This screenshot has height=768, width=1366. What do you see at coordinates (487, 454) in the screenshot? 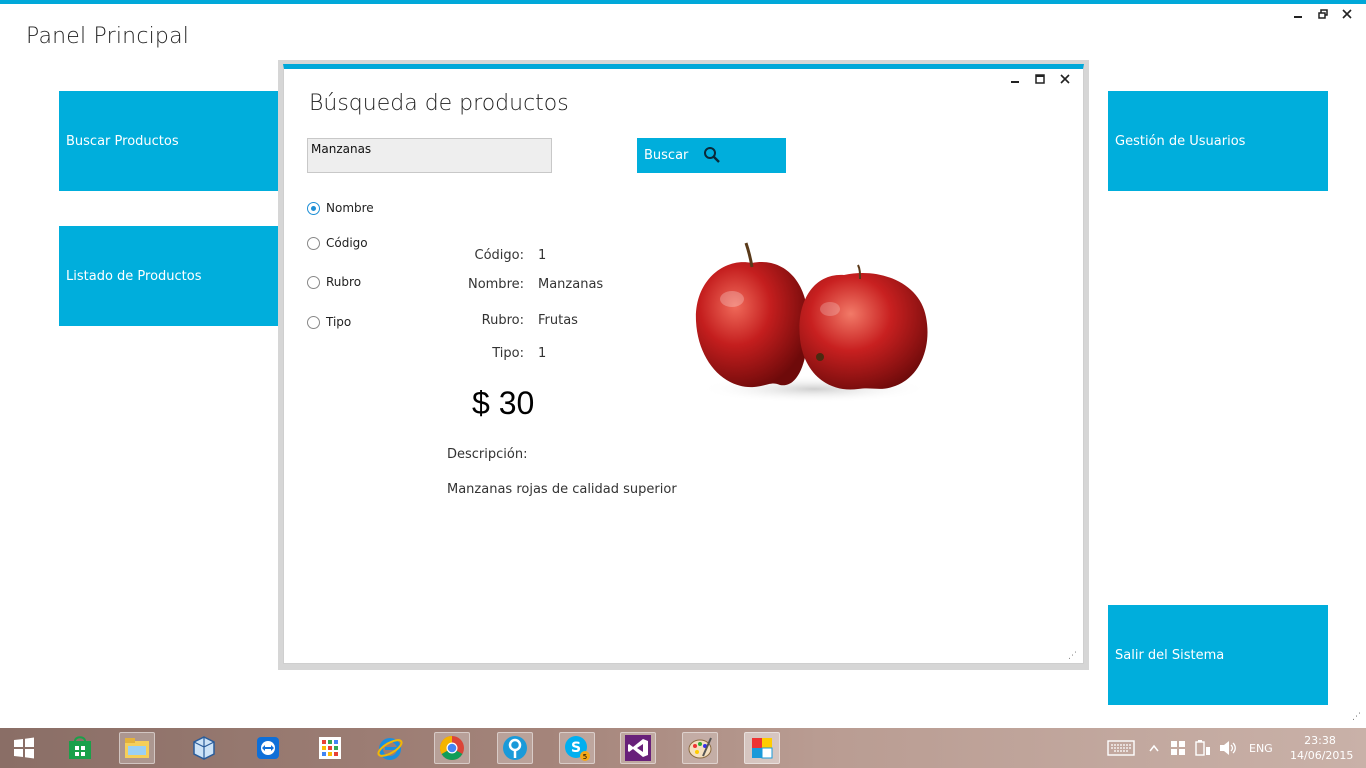
I see `description-label: Descripción:` at bounding box center [487, 454].